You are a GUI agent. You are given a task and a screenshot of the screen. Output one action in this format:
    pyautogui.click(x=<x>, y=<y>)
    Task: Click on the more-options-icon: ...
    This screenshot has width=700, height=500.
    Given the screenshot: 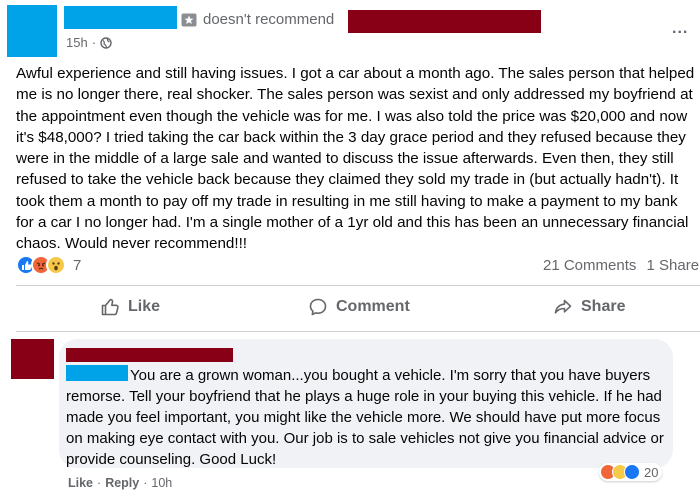 What is the action you would take?
    pyautogui.click(x=680, y=29)
    